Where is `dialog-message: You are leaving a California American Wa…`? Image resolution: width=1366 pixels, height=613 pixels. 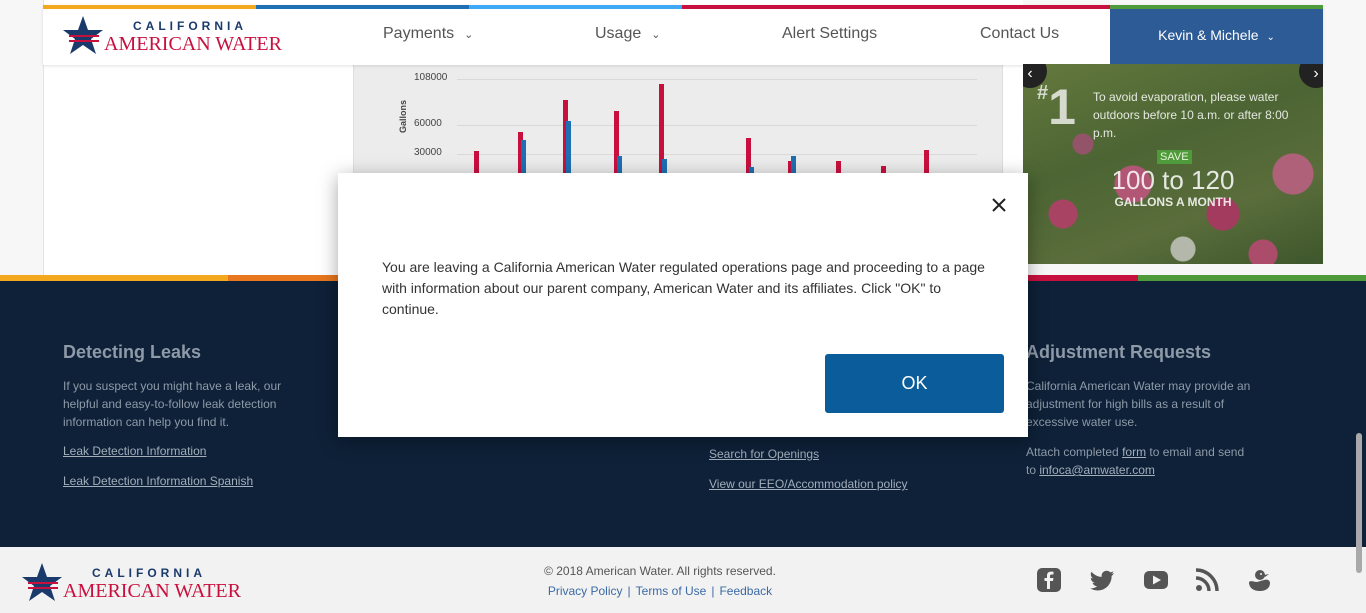
dialog-message: You are leaving a California American Wa… is located at coordinates (683, 288).